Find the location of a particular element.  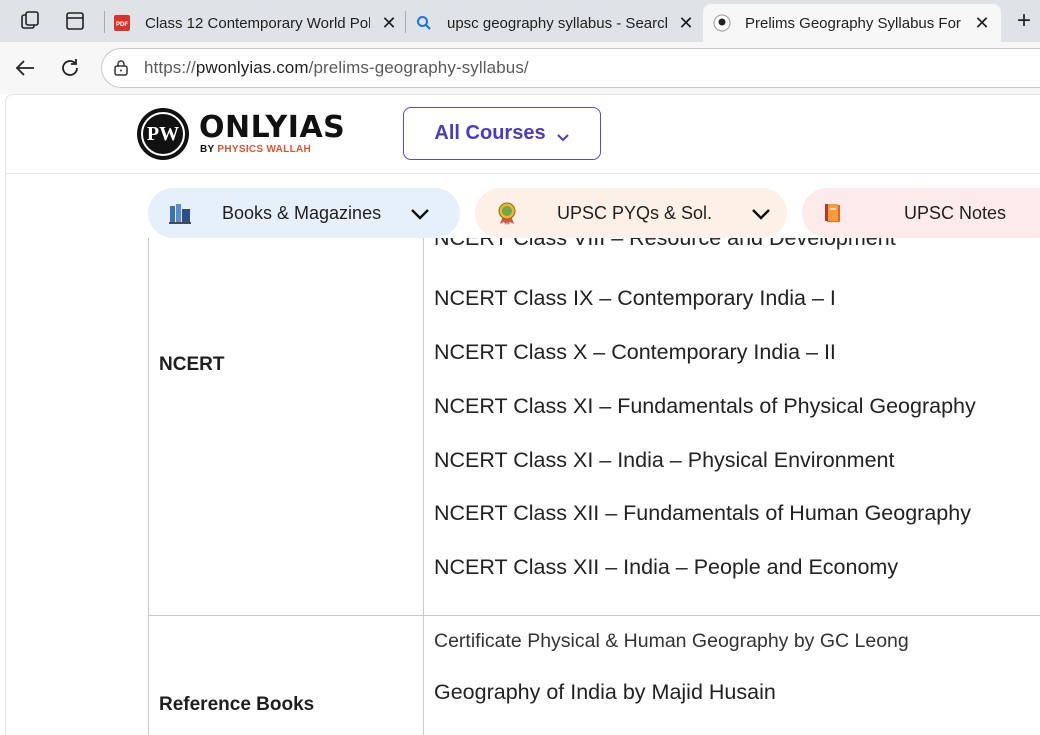

refresh-icon is located at coordinates (70, 68).